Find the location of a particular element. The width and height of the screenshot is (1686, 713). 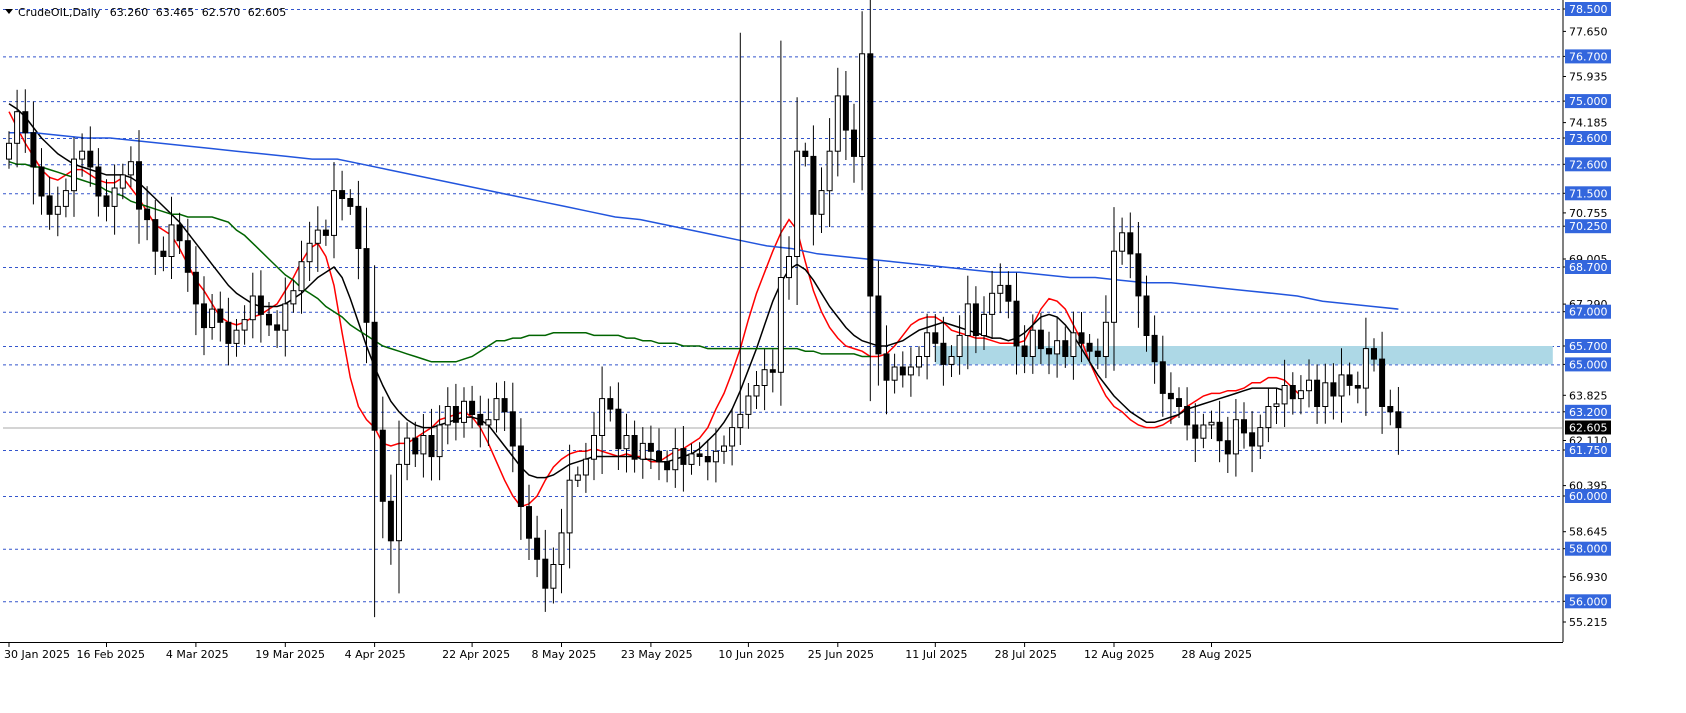

date-label: 12 Aug 2025 is located at coordinates (1119, 654).